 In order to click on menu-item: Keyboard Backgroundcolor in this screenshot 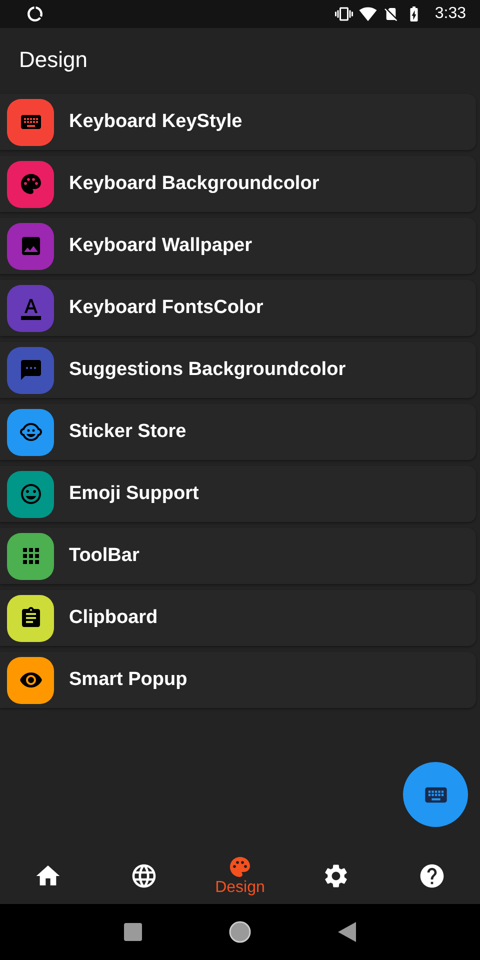, I will do `click(238, 184)`.